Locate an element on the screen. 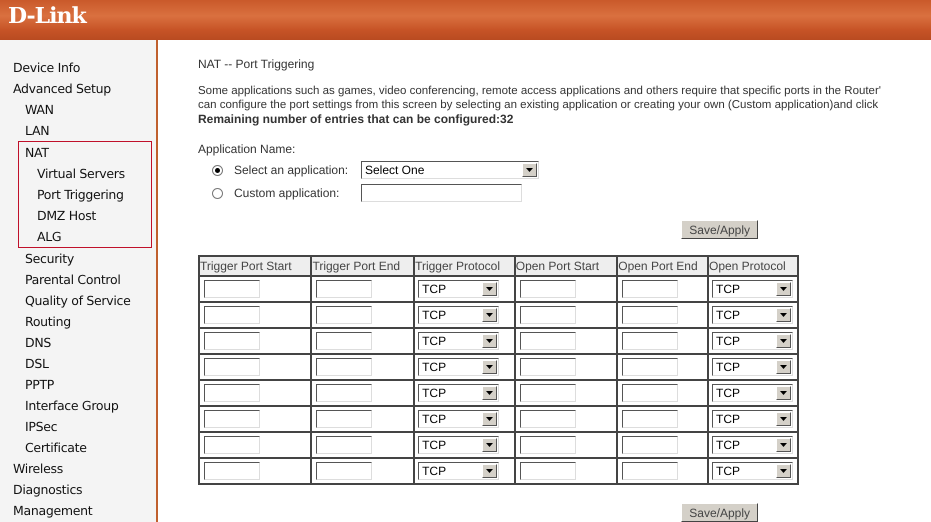 Image resolution: width=931 pixels, height=522 pixels. column-header: Trigger Protocol is located at coordinates (464, 266).